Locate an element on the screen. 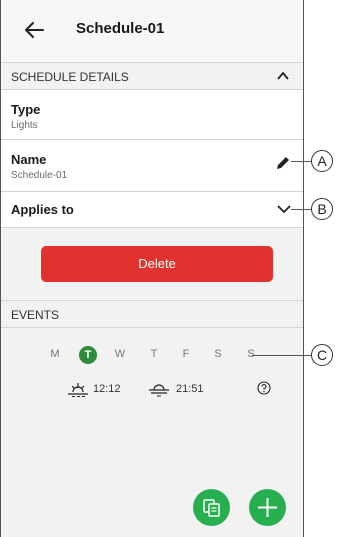  day-thursday: T is located at coordinates (154, 354).